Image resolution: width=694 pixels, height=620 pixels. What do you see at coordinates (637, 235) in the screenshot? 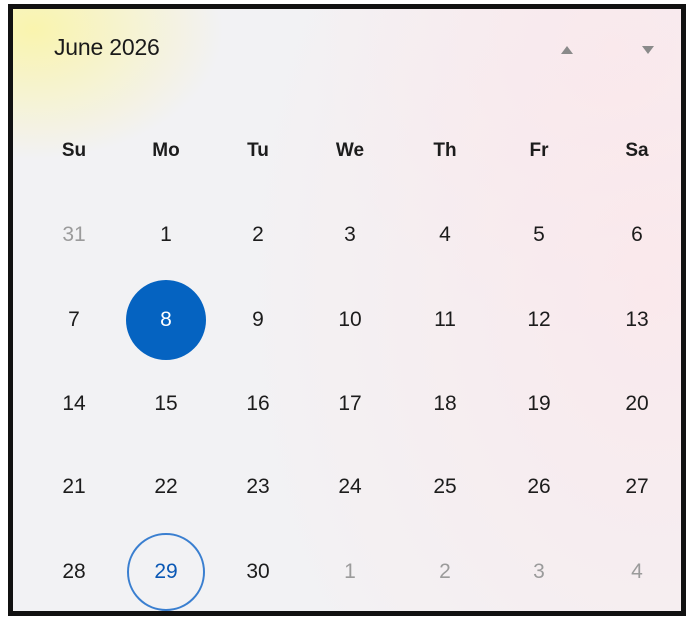
I see `day-cell: 6` at bounding box center [637, 235].